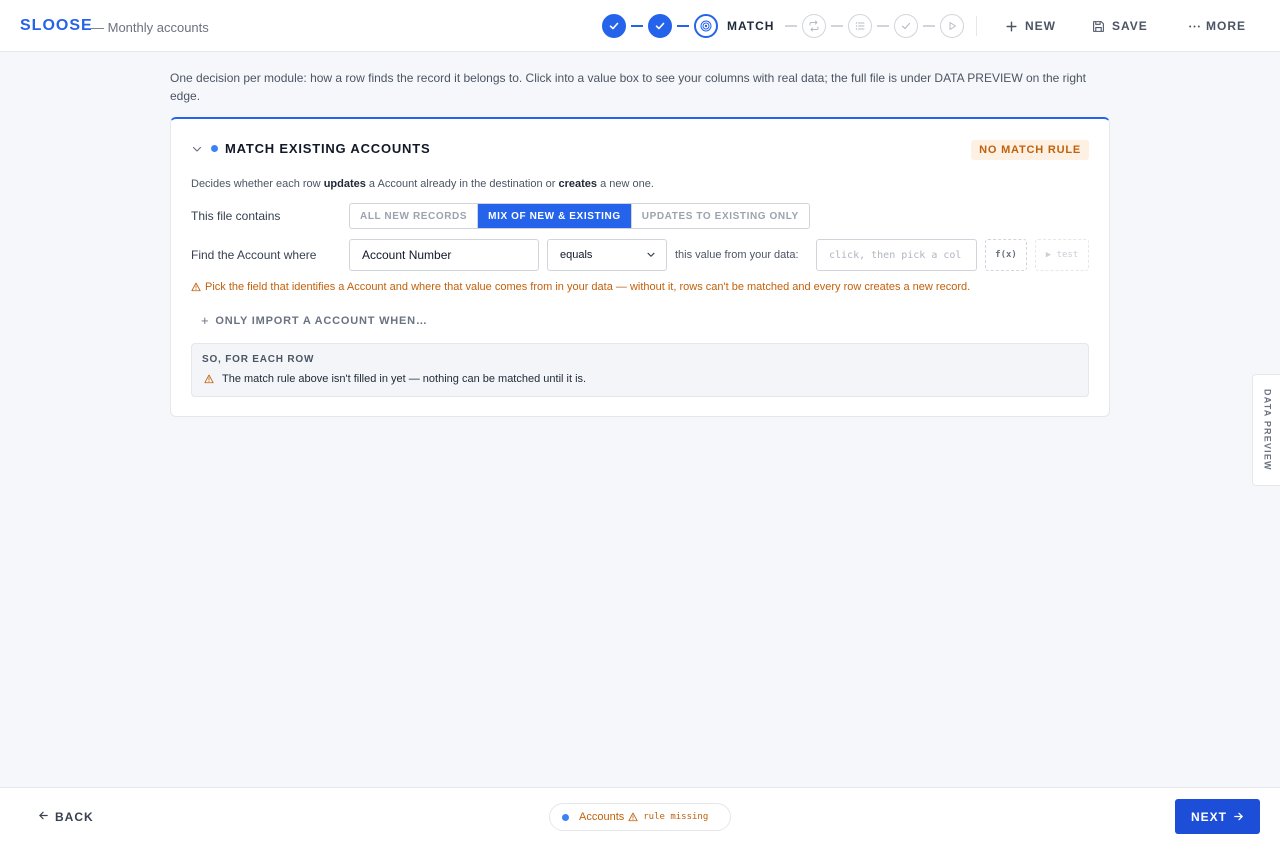 This screenshot has height=860, width=1280. I want to click on next-button: NEXT, so click(1217, 816).